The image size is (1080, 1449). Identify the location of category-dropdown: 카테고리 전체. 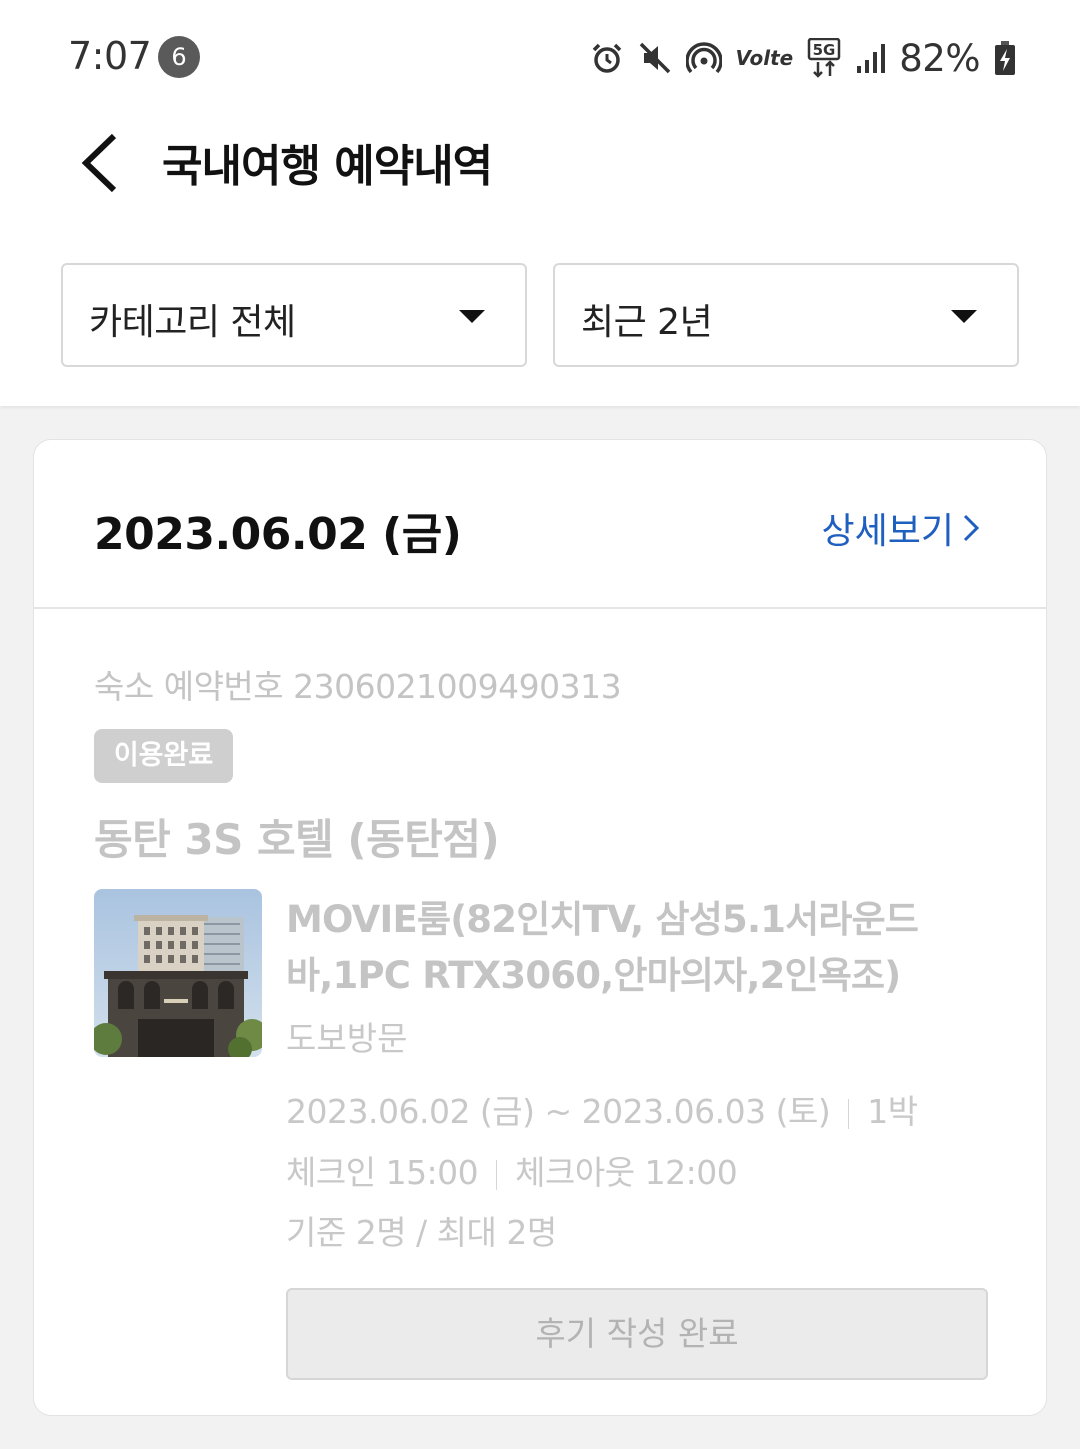
(294, 315).